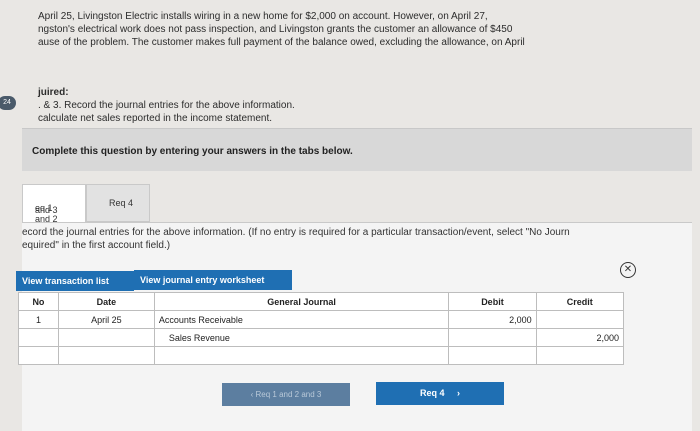 The image size is (700, 431). I want to click on close-icon: ✕, so click(628, 270).